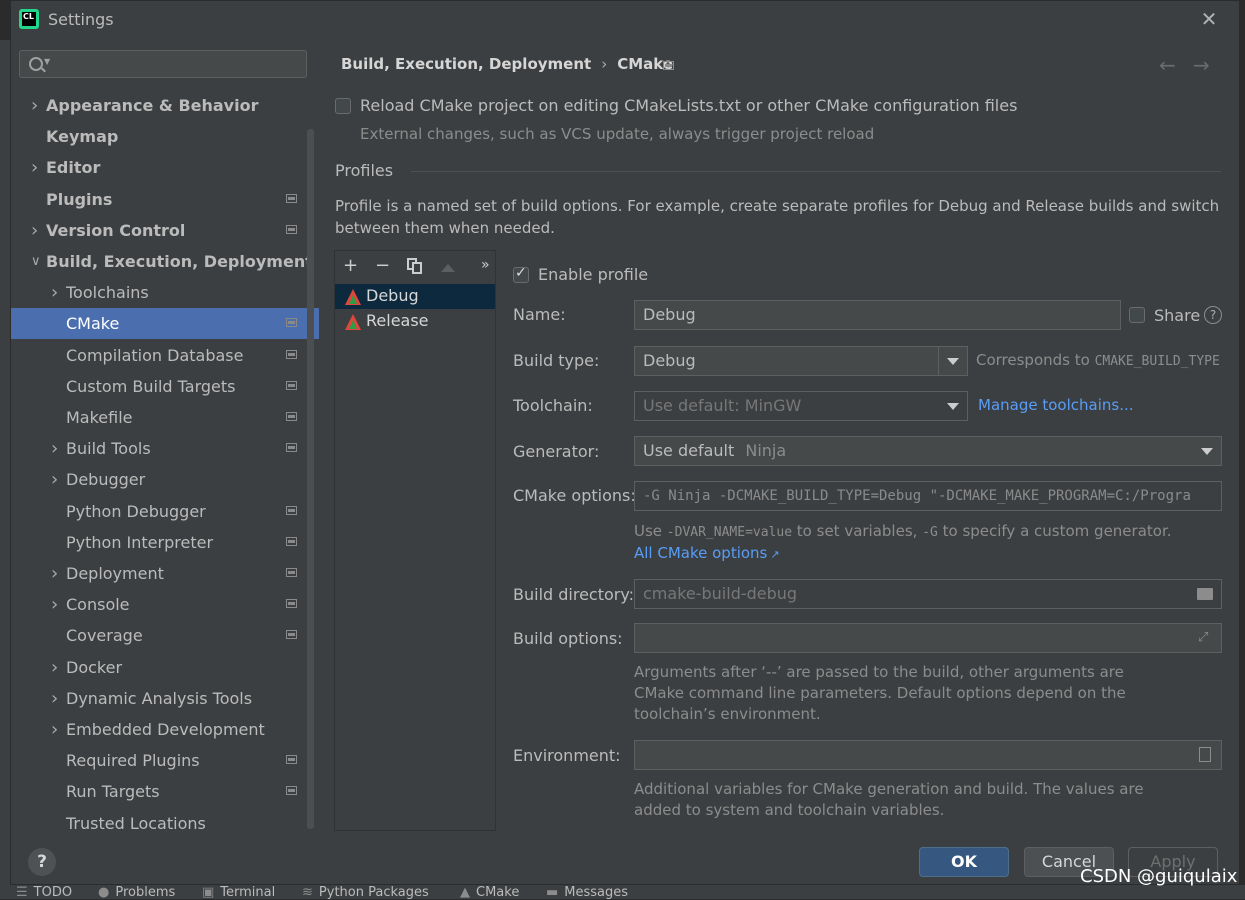 The width and height of the screenshot is (1245, 900). Describe the element at coordinates (165, 167) in the screenshot. I see `sidebar-item-editor: › Editor` at that location.